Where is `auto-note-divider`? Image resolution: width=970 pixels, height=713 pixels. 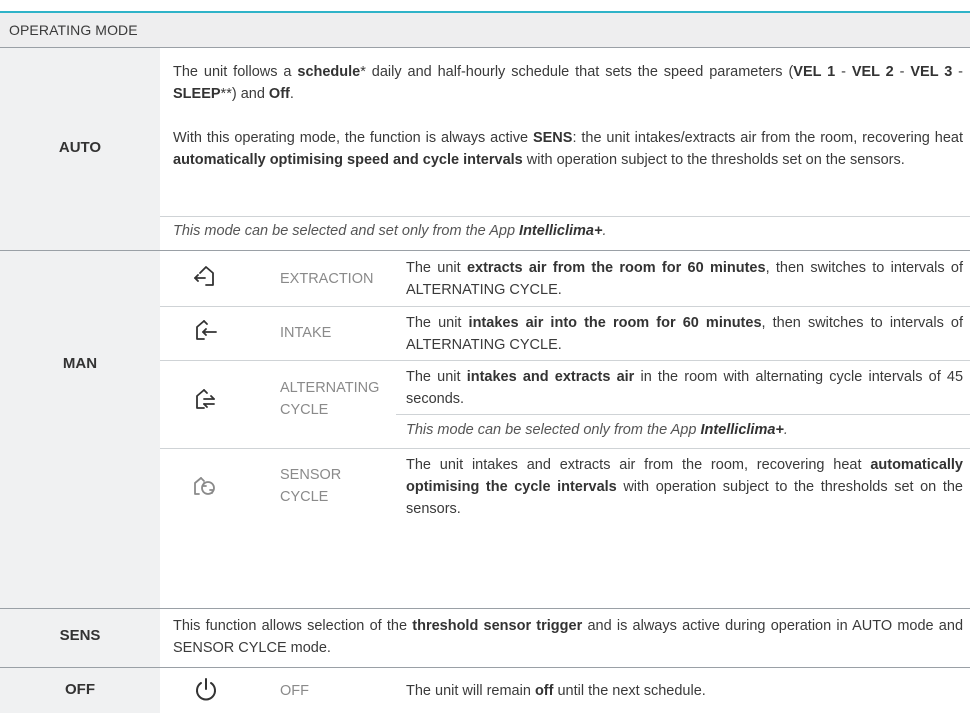
auto-note-divider is located at coordinates (565, 216).